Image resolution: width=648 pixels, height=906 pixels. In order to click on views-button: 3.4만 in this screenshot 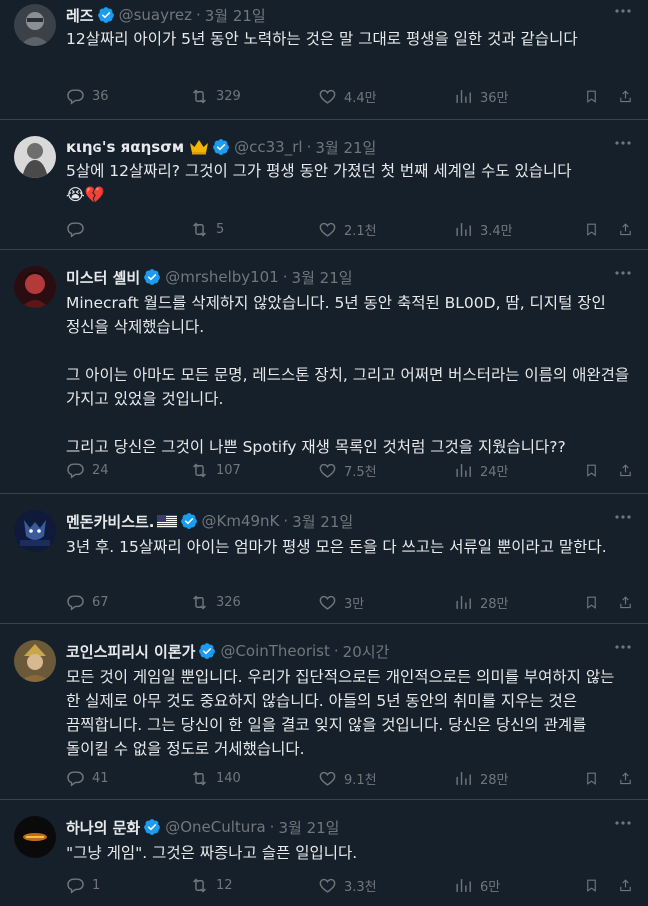, I will do `click(483, 229)`.